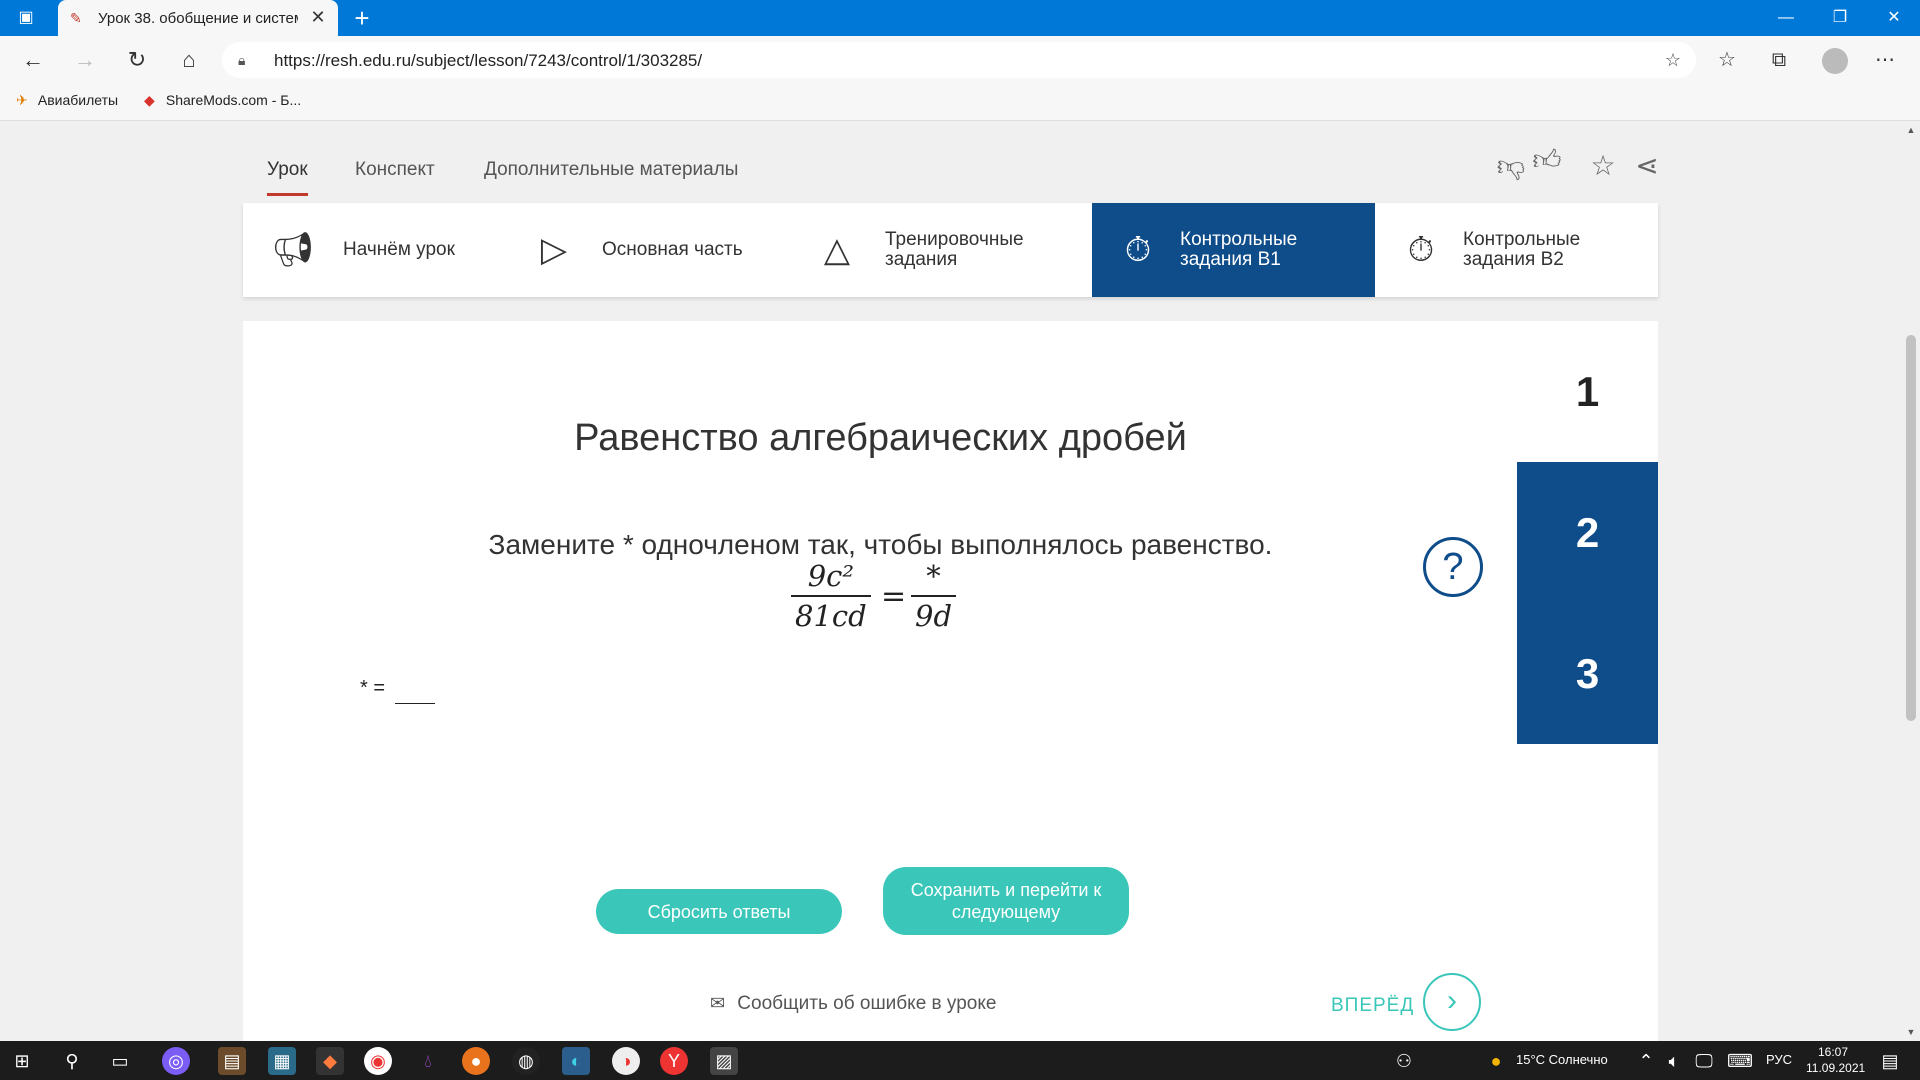 The image size is (1920, 1080). I want to click on forward-nav-button: →, so click(85, 60).